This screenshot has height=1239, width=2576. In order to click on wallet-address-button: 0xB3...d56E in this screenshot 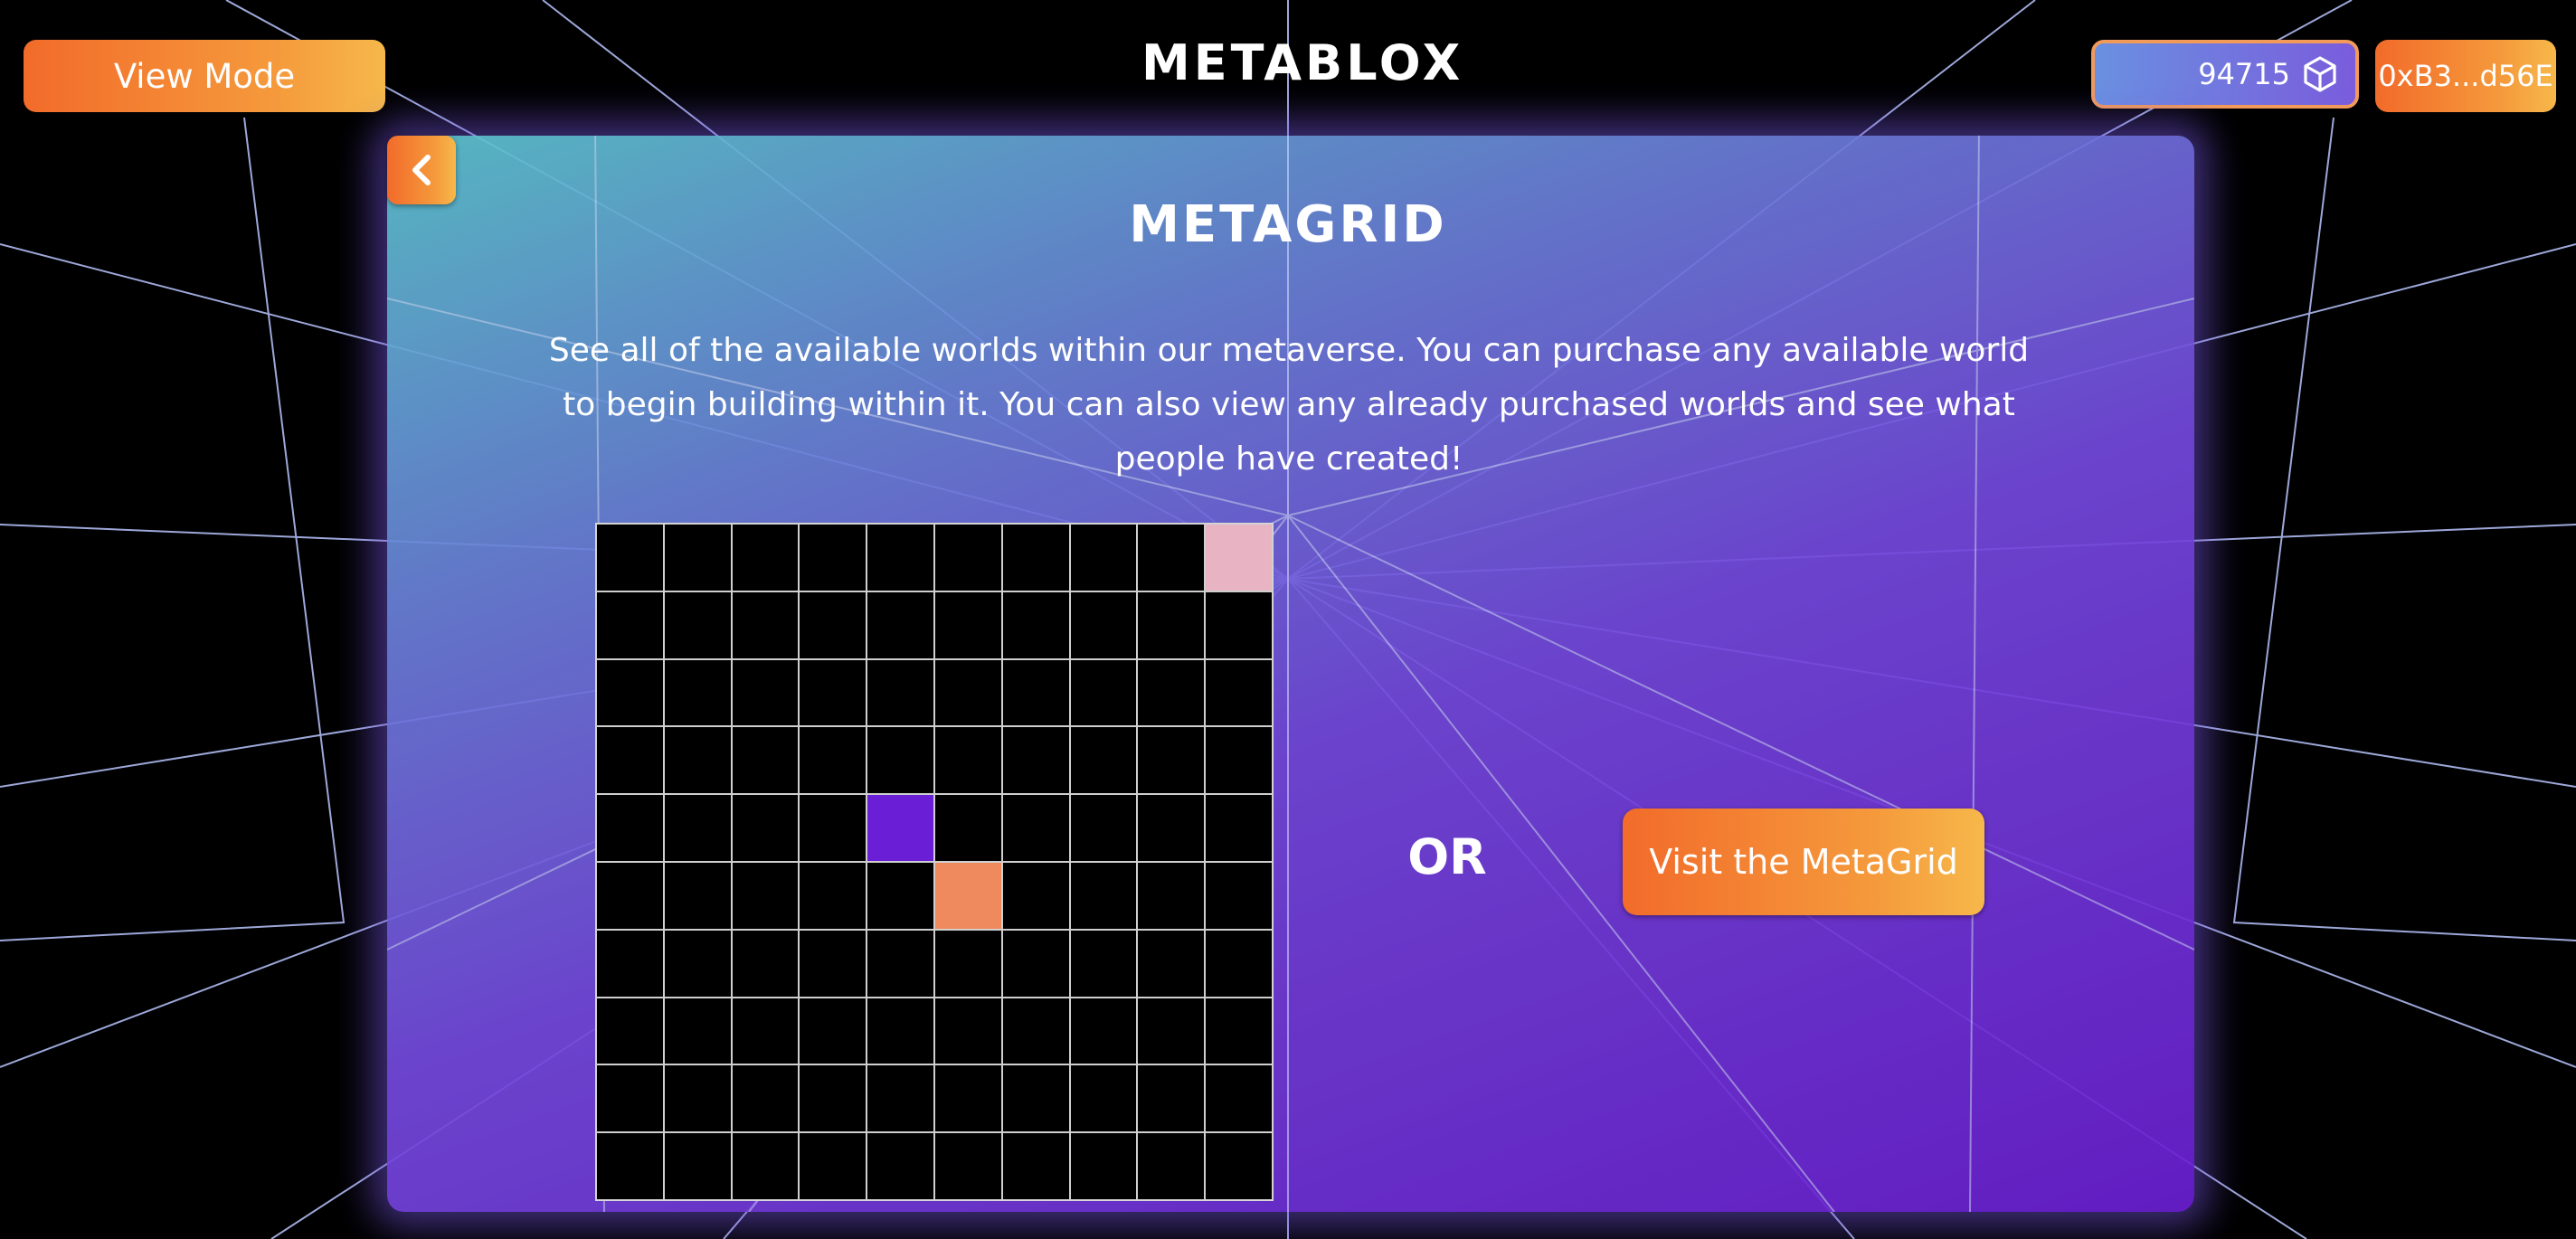, I will do `click(2466, 76)`.